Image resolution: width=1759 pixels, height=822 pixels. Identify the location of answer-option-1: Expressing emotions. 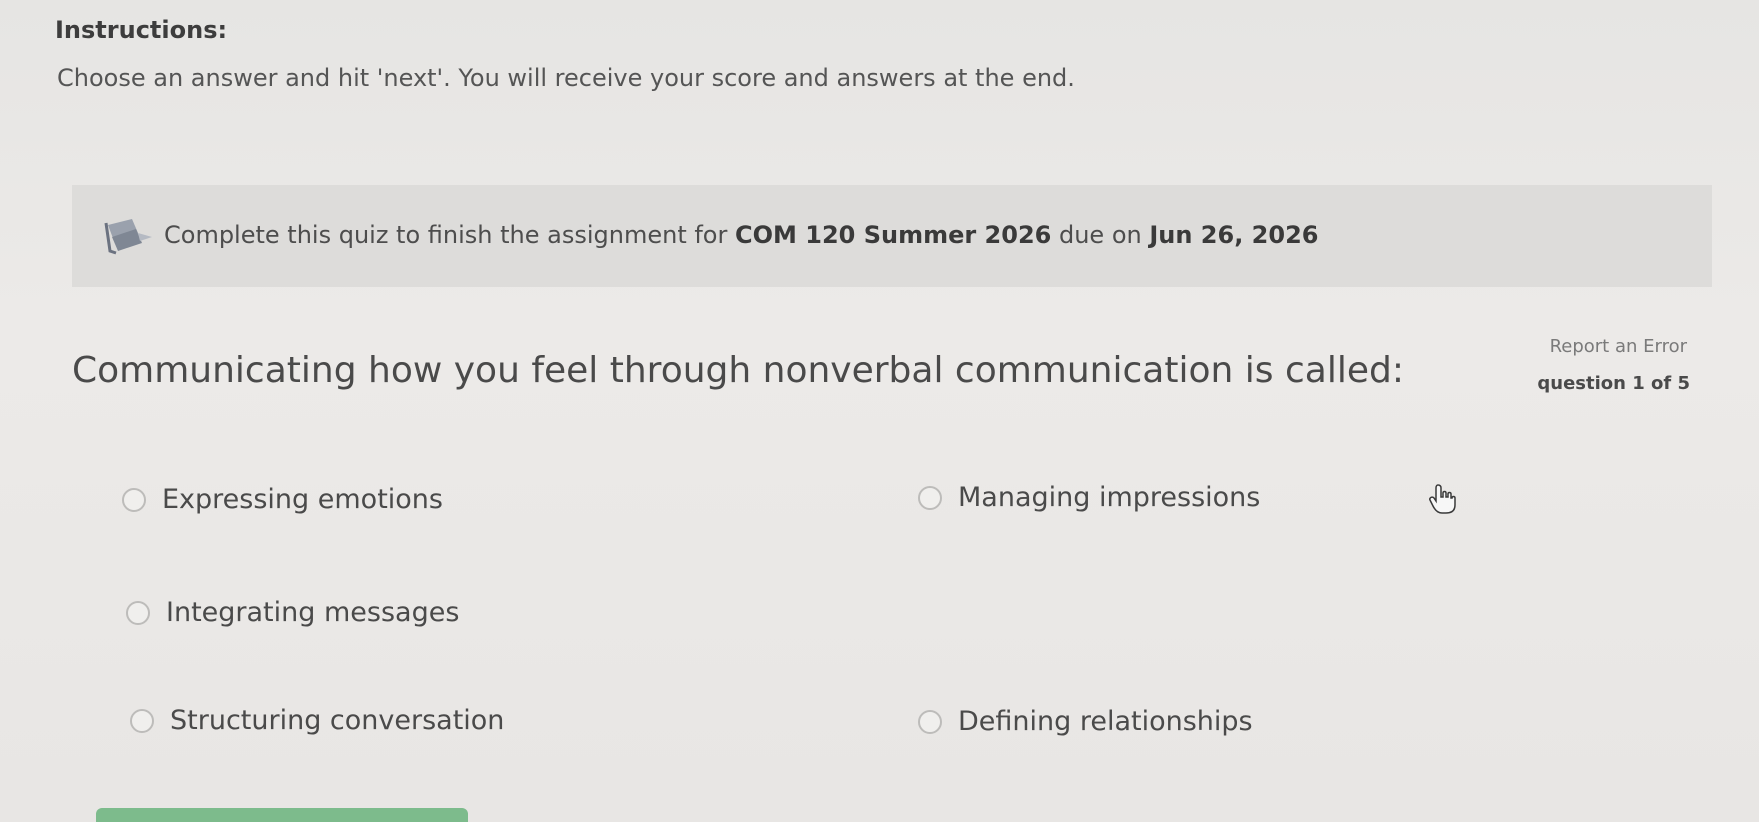
(282, 499).